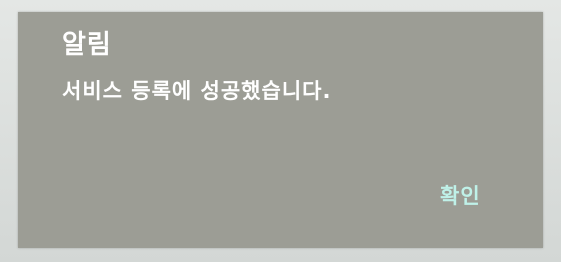 Image resolution: width=561 pixels, height=262 pixels. Describe the element at coordinates (197, 91) in the screenshot. I see `dialog-message: 서비스 등록에 성공했습니다.` at that location.